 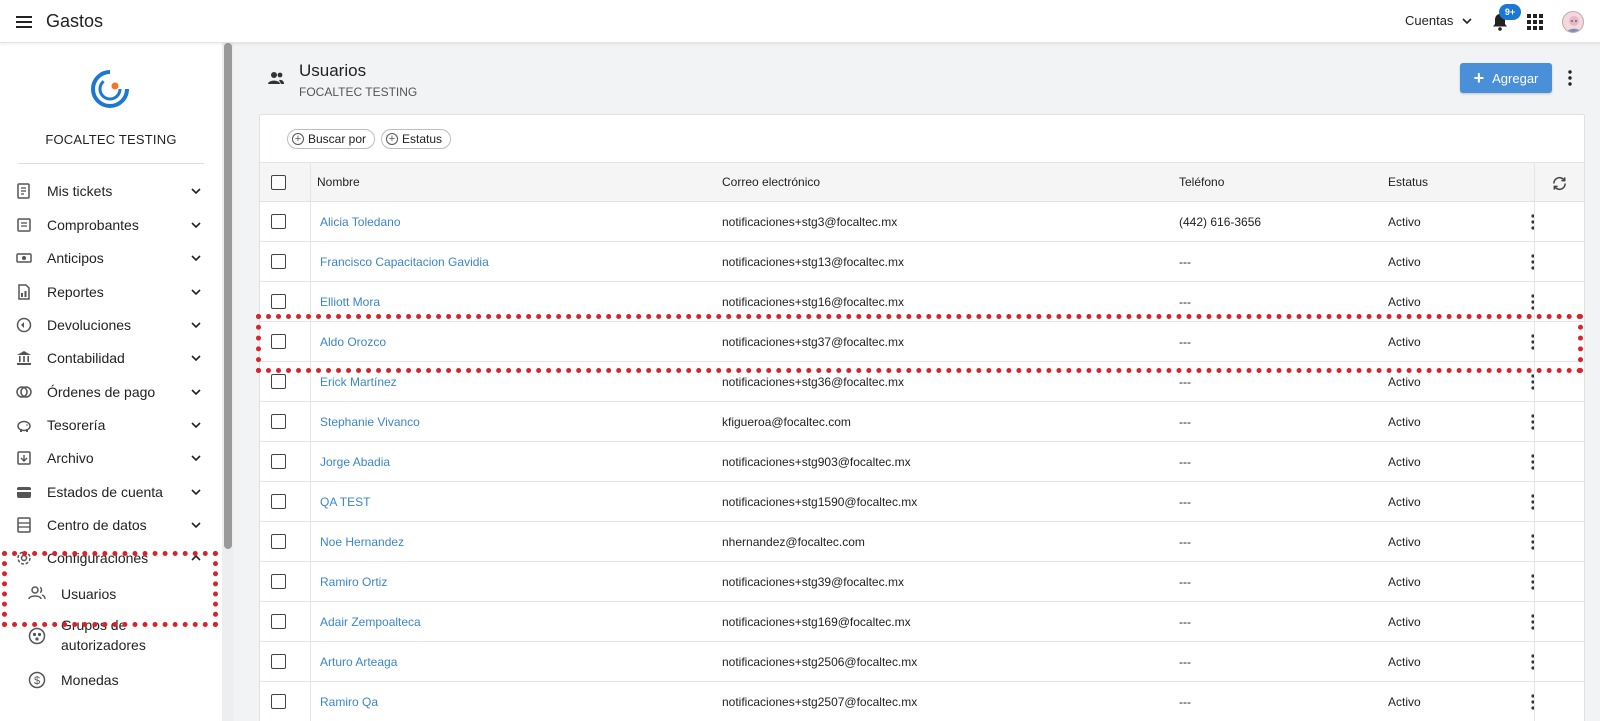 I want to click on user-name-link: Ramiro Qa, so click(x=349, y=702).